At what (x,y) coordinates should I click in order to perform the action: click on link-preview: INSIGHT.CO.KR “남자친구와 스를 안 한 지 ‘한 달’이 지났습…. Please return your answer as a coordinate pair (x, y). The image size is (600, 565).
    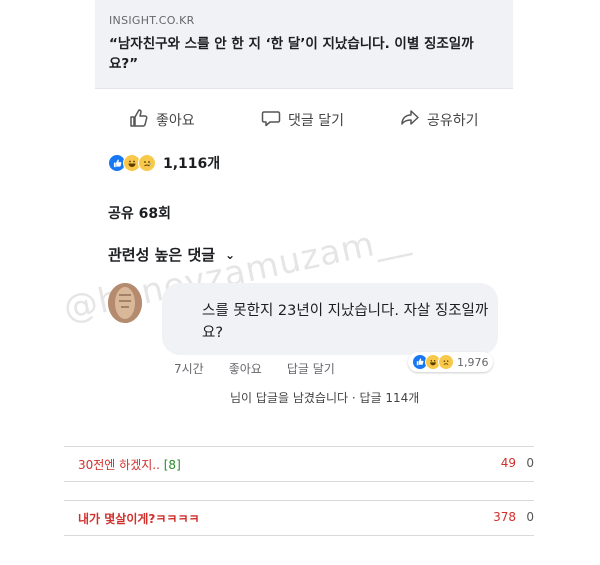
    Looking at the image, I should click on (304, 44).